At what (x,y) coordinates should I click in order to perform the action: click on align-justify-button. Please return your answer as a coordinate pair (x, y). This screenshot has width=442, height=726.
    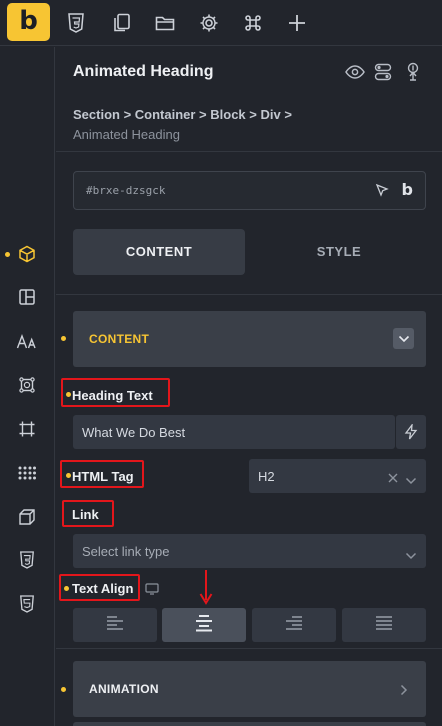
    Looking at the image, I should click on (384, 625).